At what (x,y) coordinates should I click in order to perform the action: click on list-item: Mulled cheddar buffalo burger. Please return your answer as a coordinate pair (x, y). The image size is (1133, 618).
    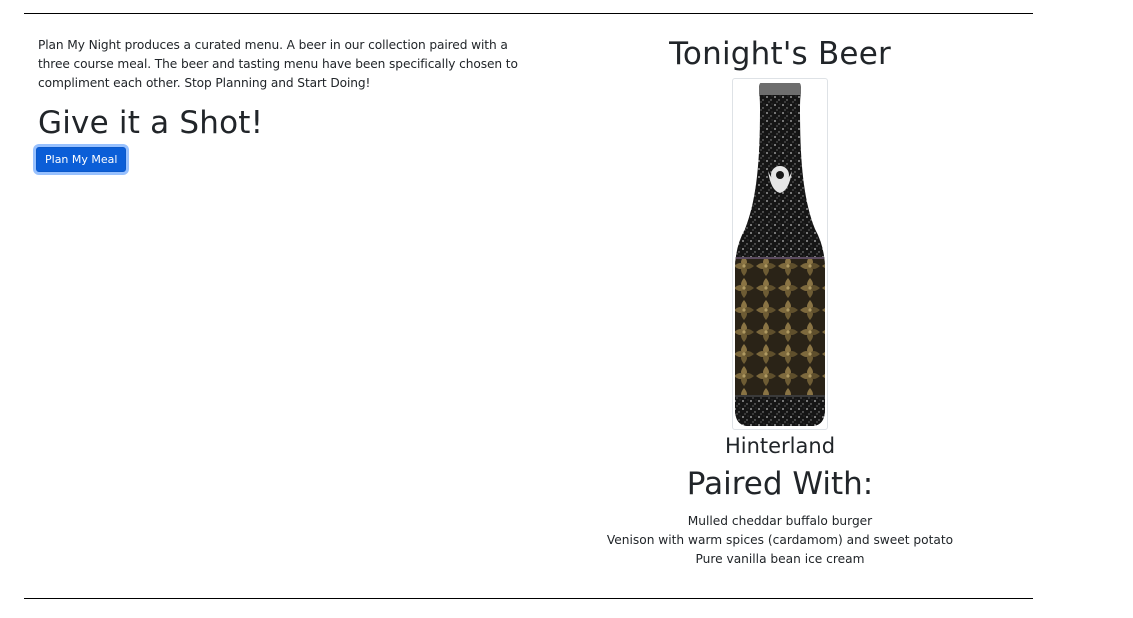
    Looking at the image, I should click on (780, 521).